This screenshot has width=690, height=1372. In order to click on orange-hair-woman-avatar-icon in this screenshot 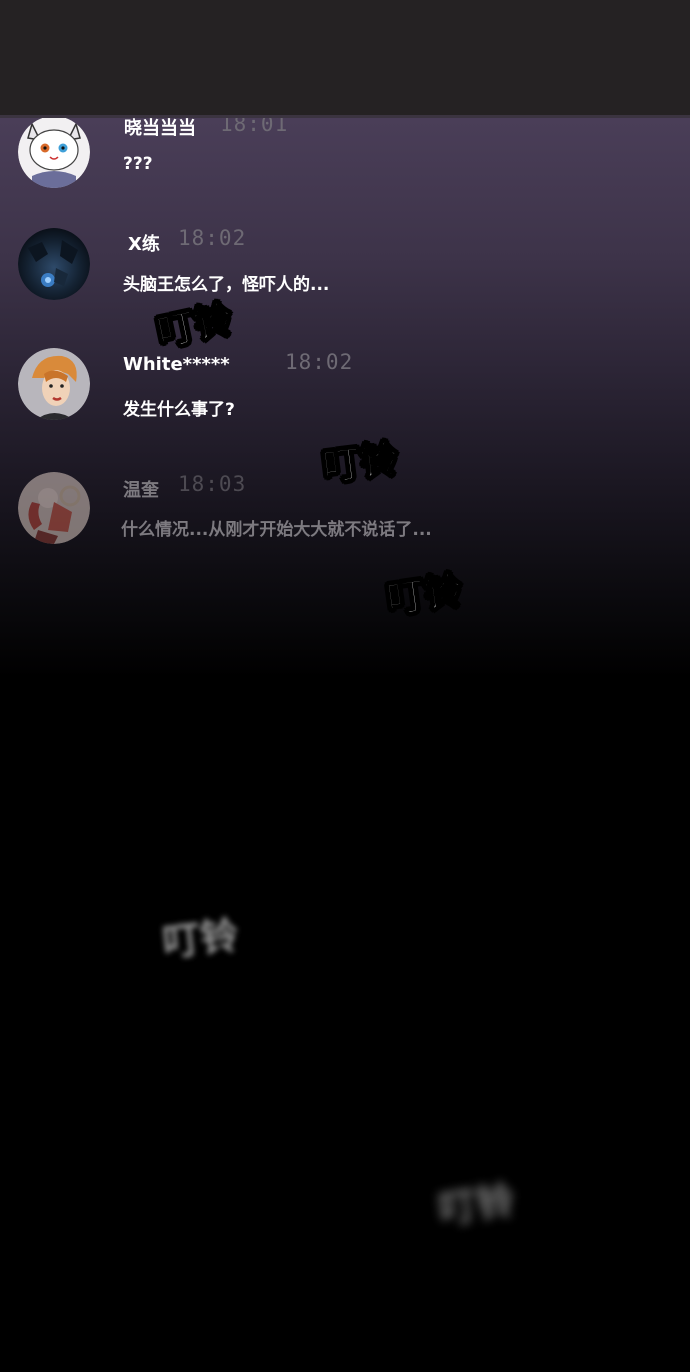, I will do `click(54, 384)`.